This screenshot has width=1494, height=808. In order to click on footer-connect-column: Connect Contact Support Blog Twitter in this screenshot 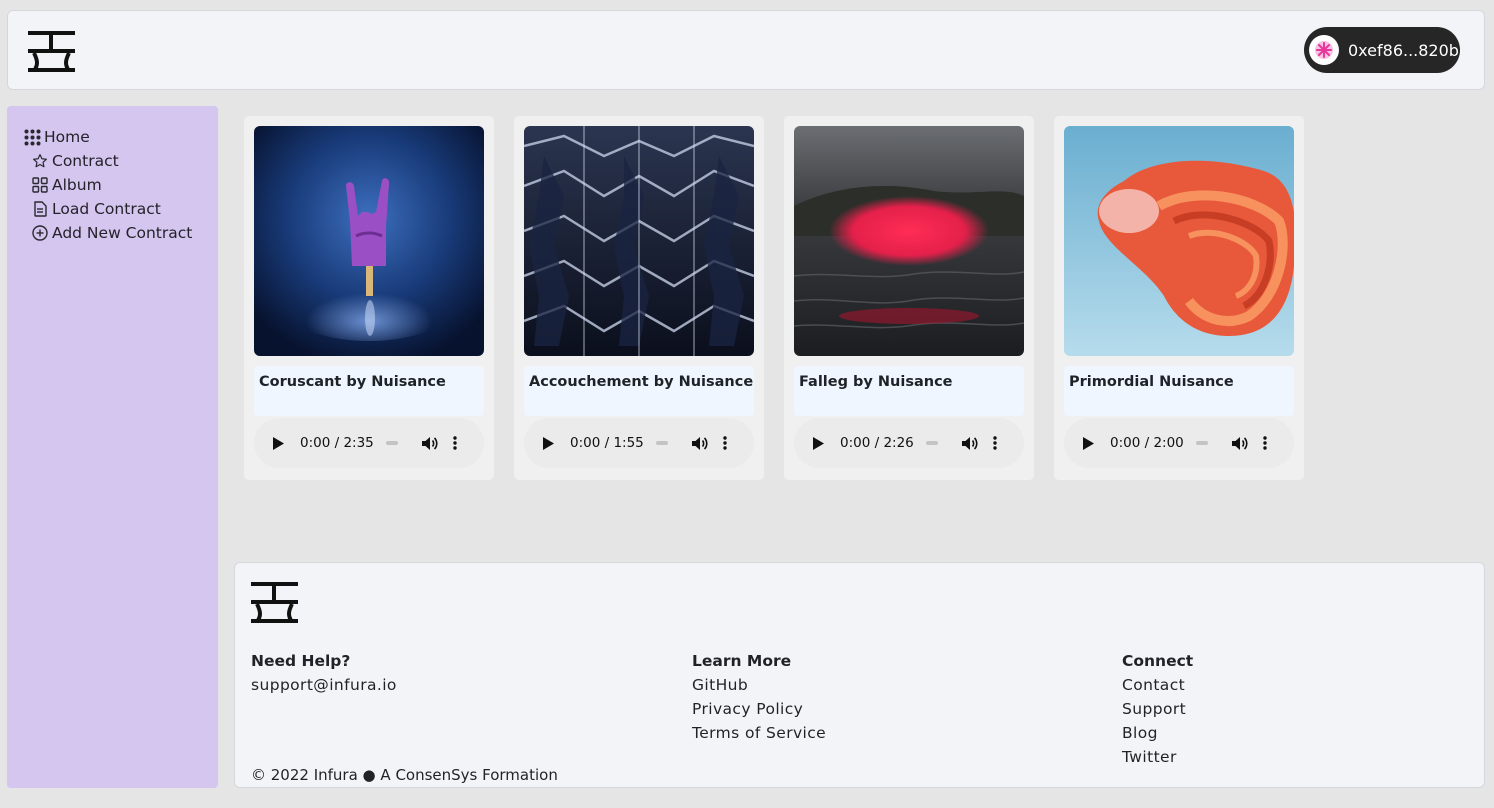, I will do `click(1157, 709)`.